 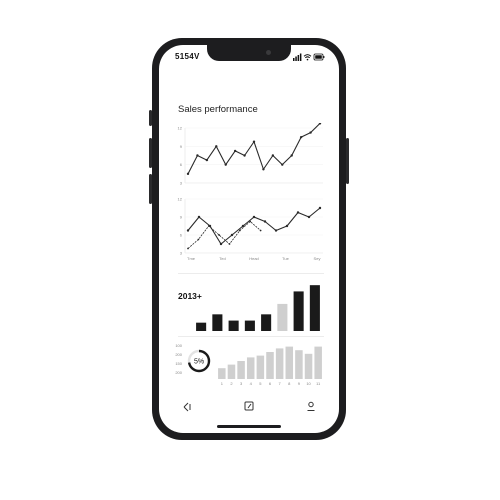 I want to click on x-tick-label: 1, so click(x=222, y=383).